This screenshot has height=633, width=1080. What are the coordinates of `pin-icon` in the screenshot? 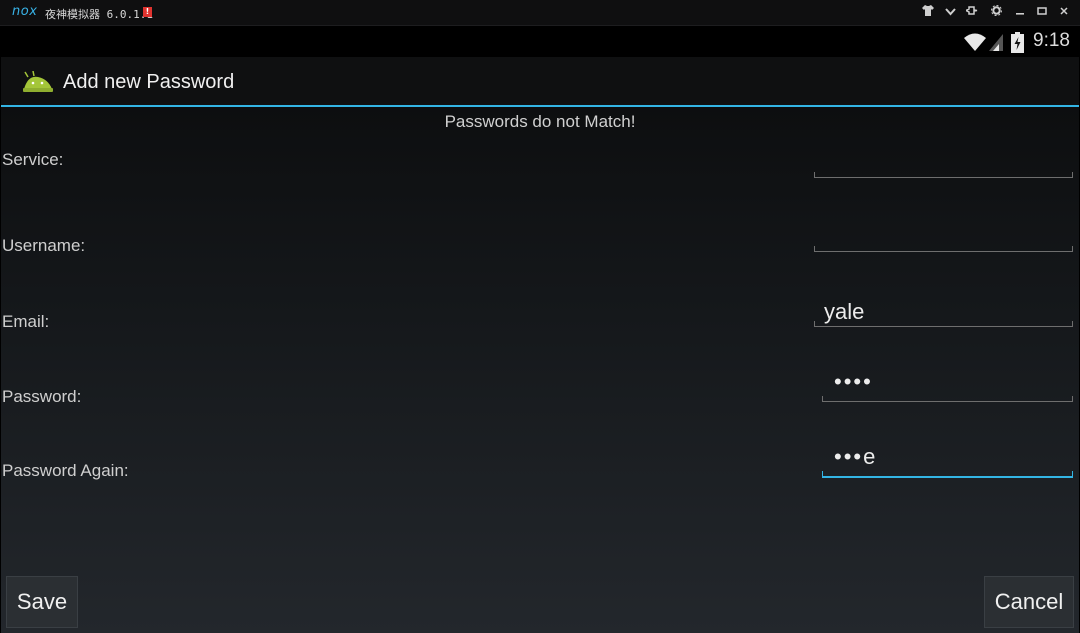 It's located at (972, 12).